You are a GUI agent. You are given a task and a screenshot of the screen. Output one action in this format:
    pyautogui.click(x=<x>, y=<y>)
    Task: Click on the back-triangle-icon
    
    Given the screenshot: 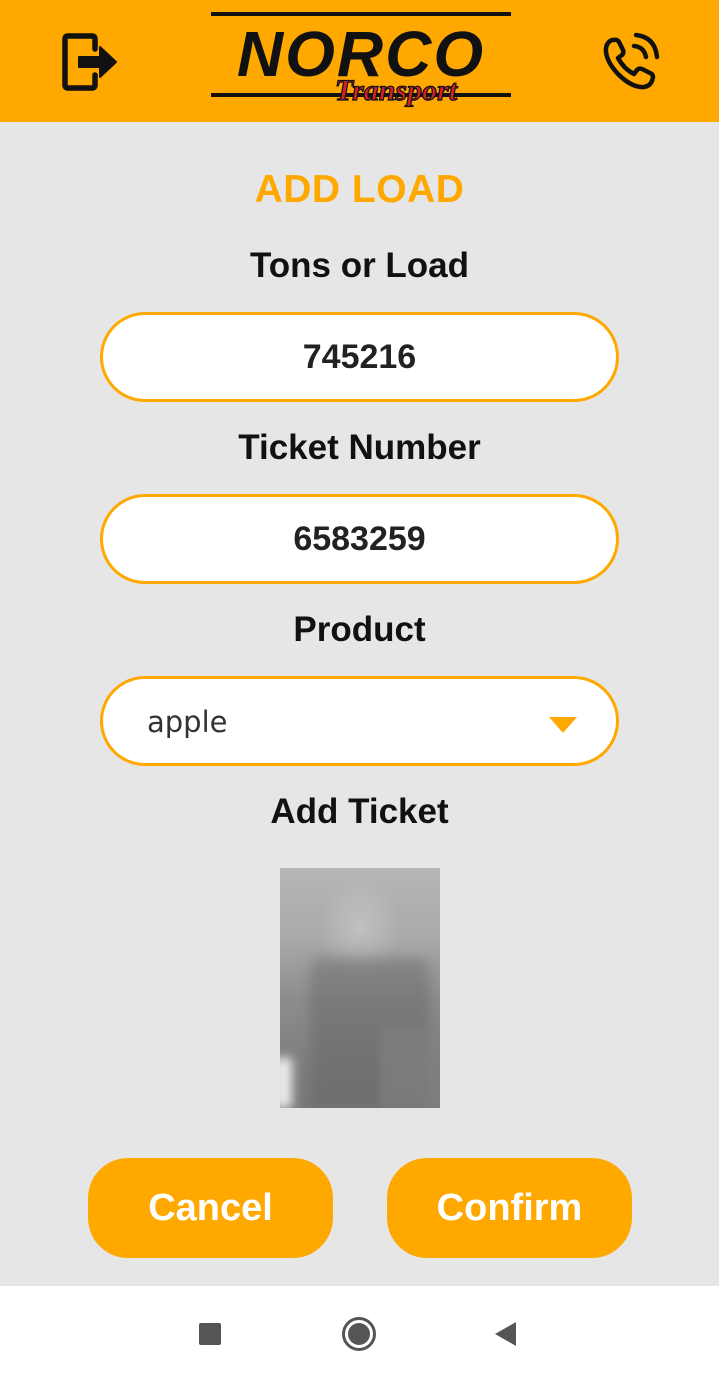 What is the action you would take?
    pyautogui.click(x=506, y=1334)
    